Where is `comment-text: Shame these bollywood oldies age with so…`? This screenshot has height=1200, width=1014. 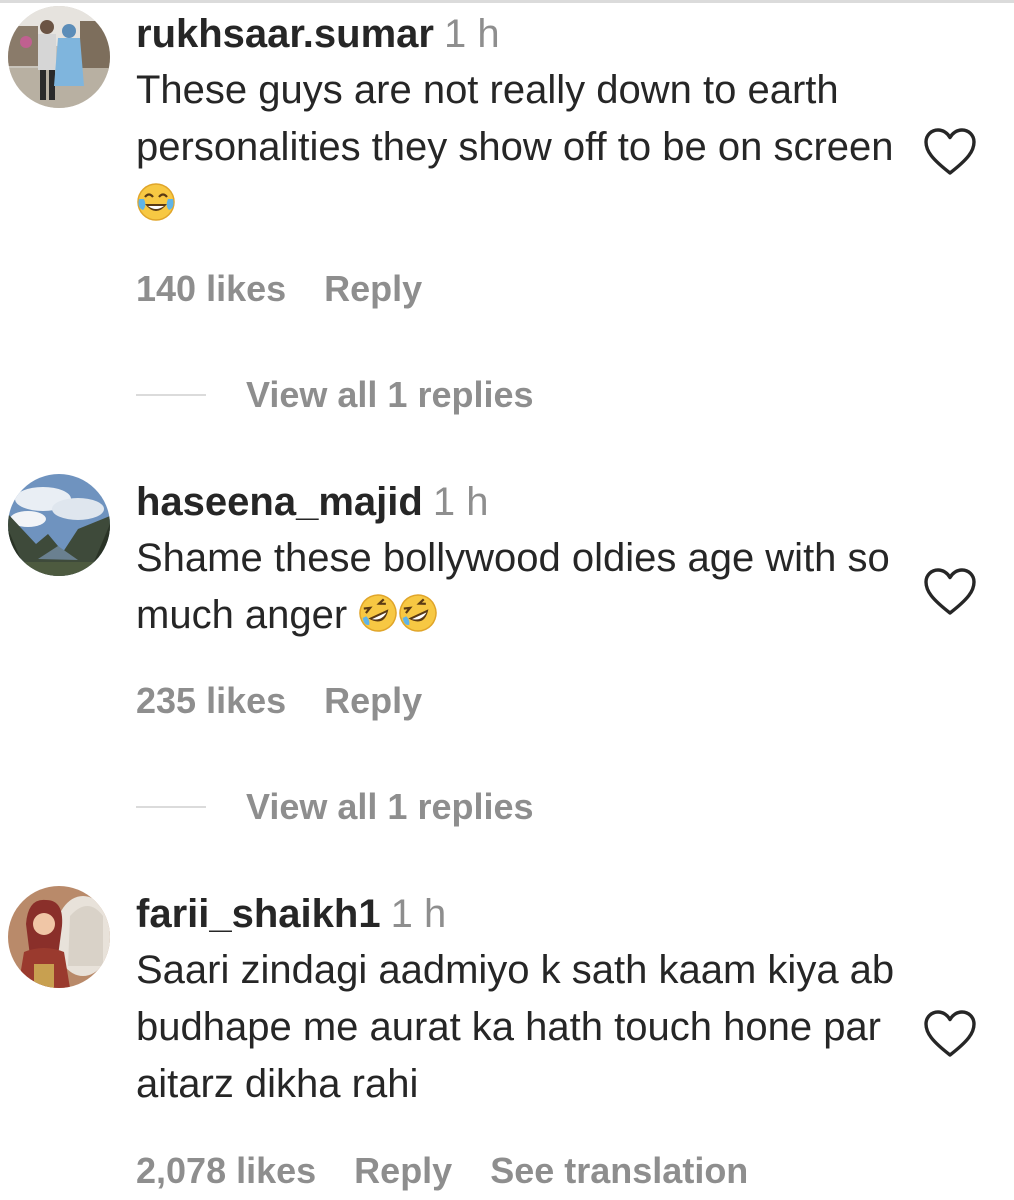
comment-text: Shame these bollywood oldies age with so… is located at coordinates (516, 587).